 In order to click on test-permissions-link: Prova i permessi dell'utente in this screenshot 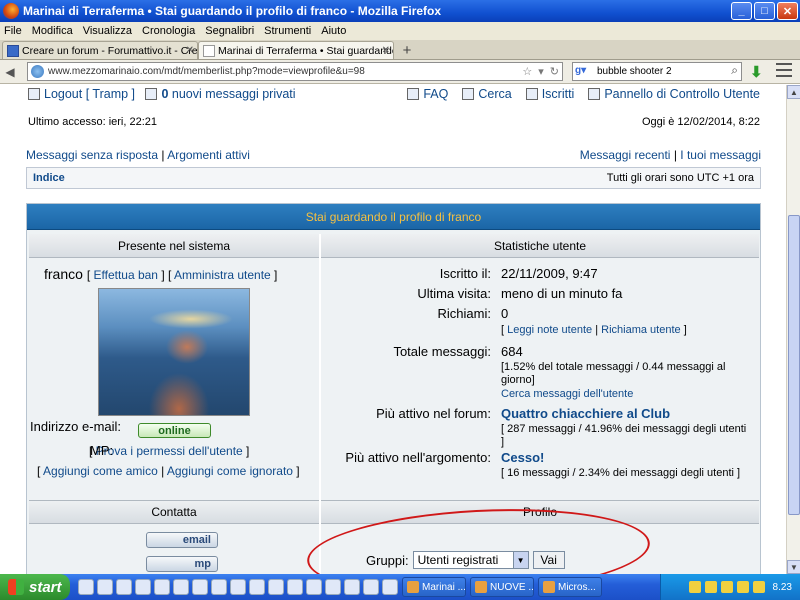, I will do `click(169, 451)`.